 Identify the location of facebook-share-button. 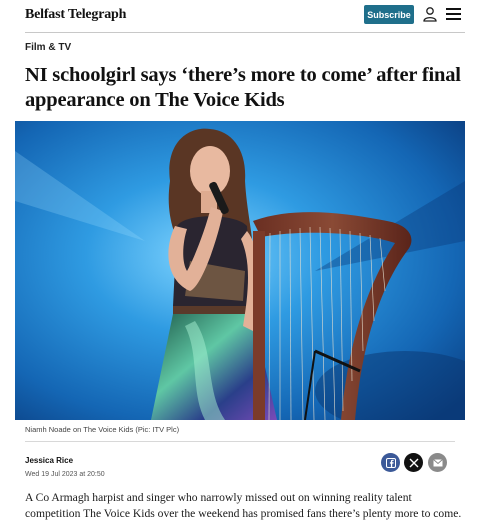
(390, 462).